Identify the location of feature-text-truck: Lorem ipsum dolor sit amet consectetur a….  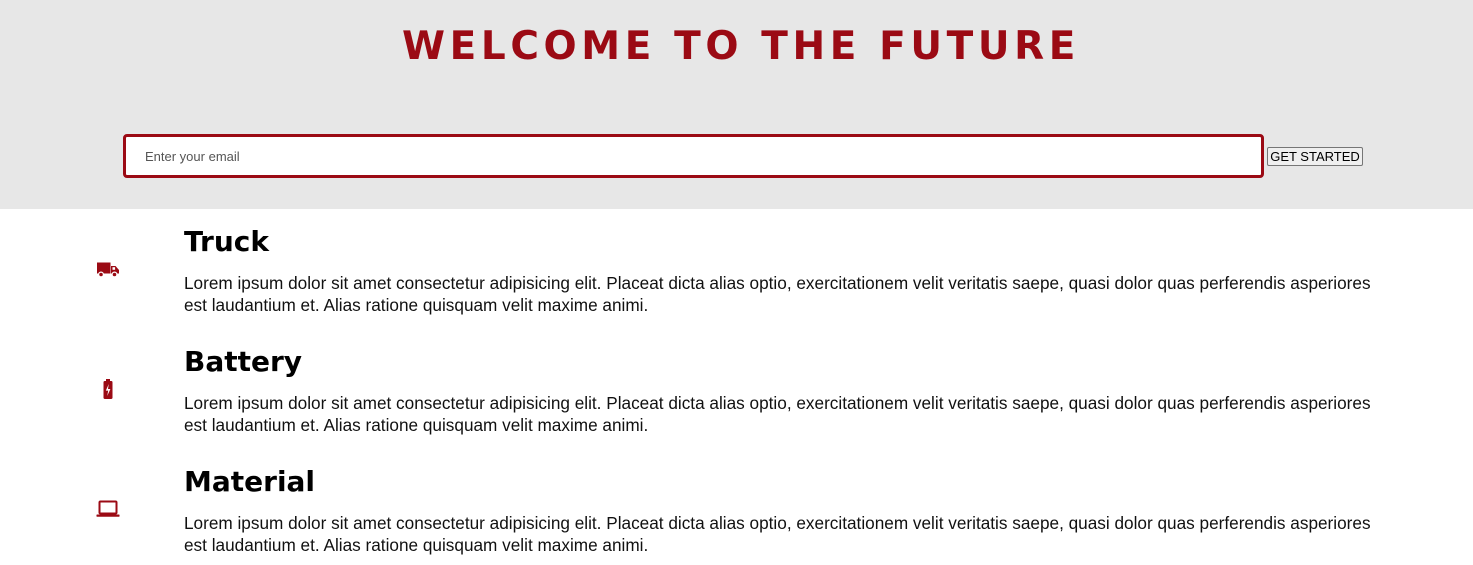
(777, 294).